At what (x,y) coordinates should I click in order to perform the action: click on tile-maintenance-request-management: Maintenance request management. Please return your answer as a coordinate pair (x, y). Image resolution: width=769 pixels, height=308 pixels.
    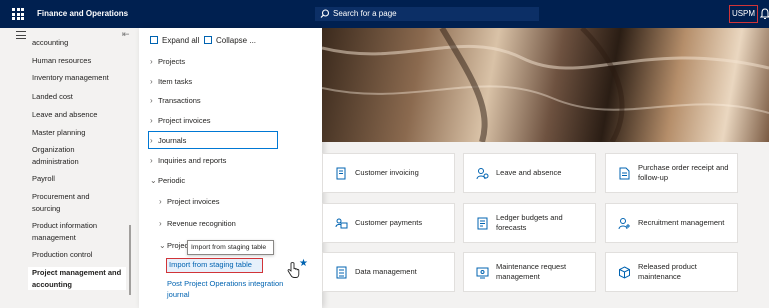
    Looking at the image, I should click on (529, 272).